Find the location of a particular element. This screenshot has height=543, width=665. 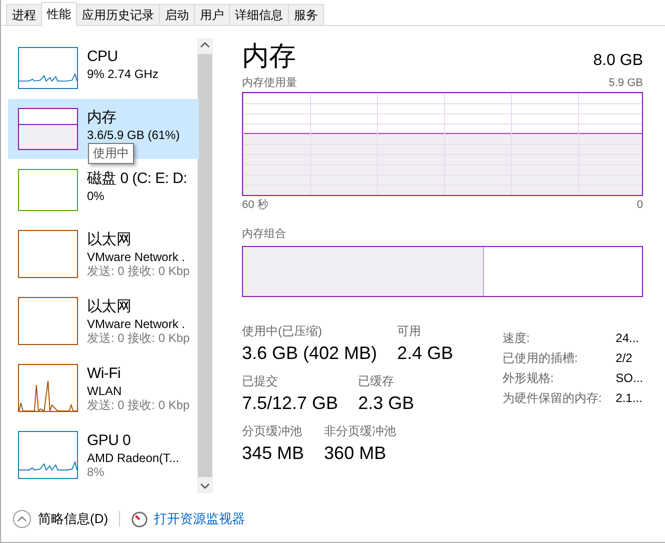

item-title: CPU is located at coordinates (103, 57).